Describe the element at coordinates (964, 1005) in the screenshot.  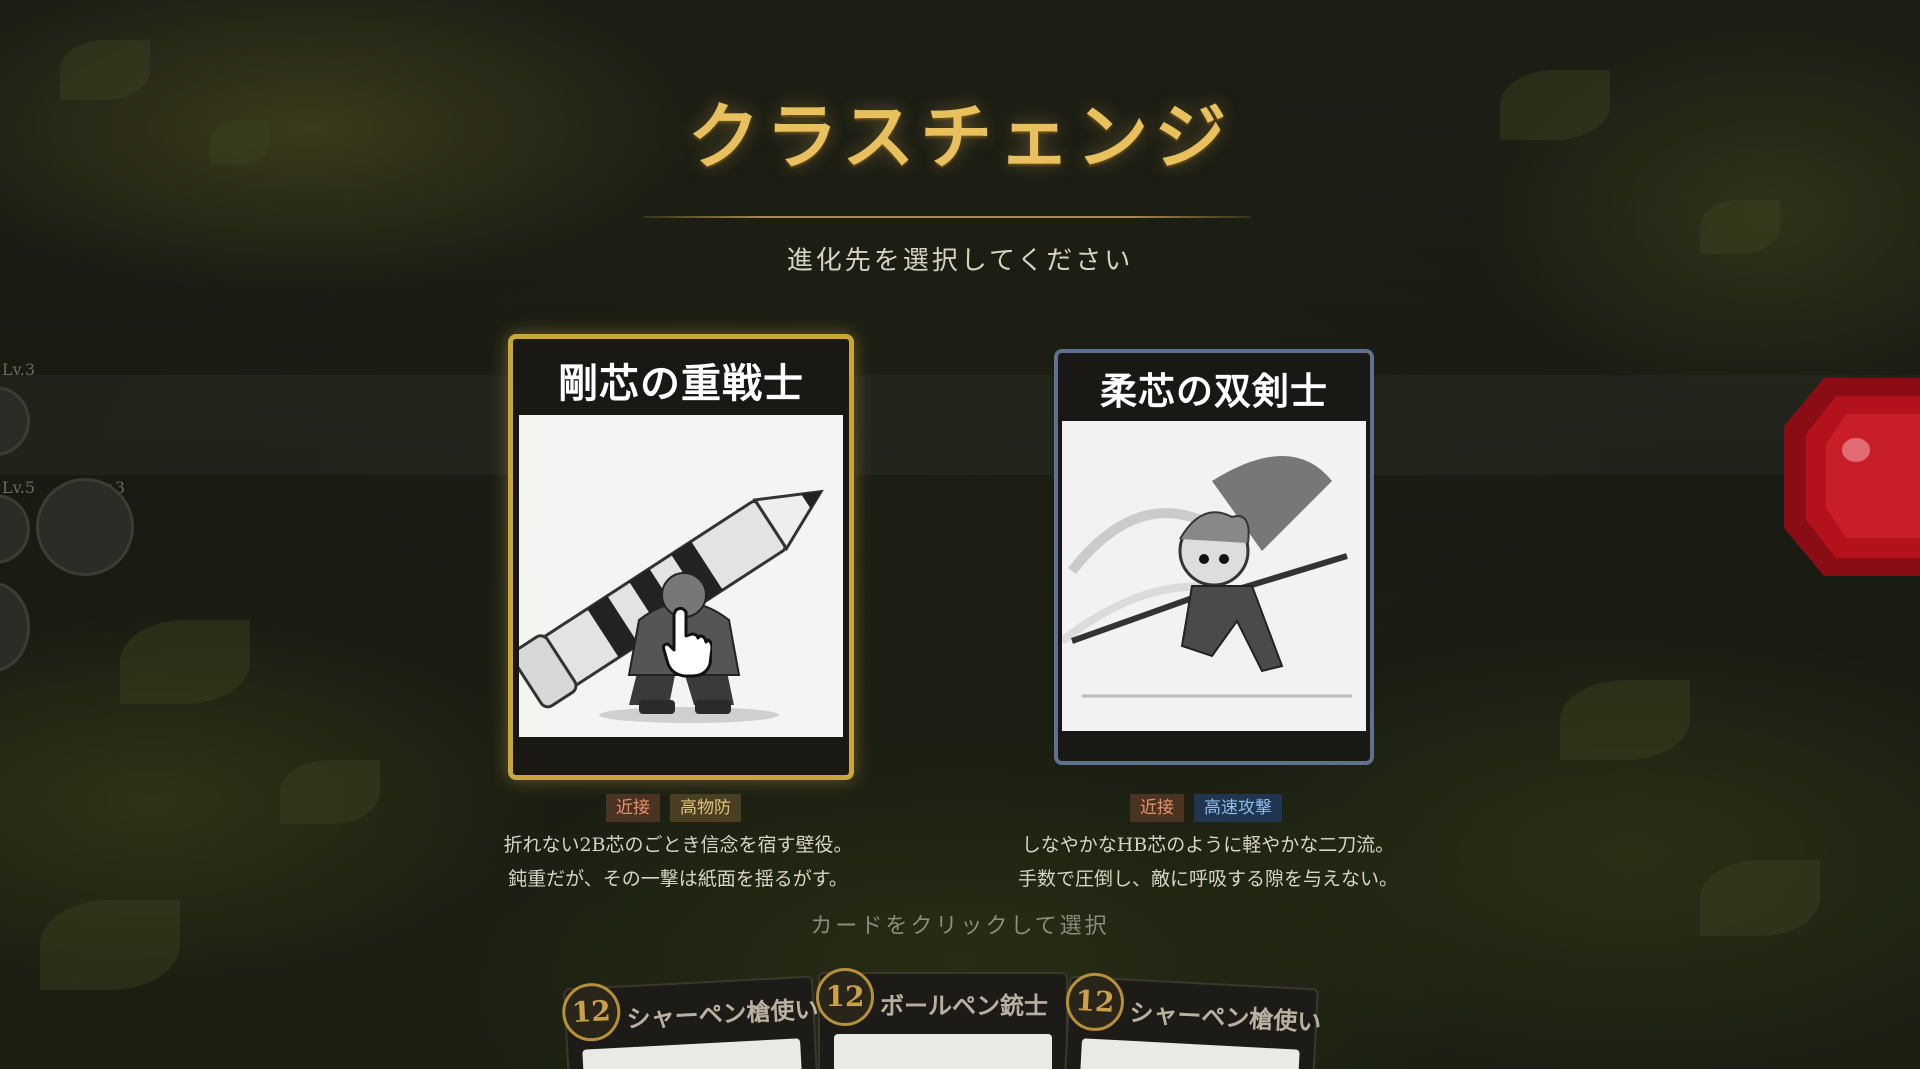
I see `card-name: ボールペン銃士` at that location.